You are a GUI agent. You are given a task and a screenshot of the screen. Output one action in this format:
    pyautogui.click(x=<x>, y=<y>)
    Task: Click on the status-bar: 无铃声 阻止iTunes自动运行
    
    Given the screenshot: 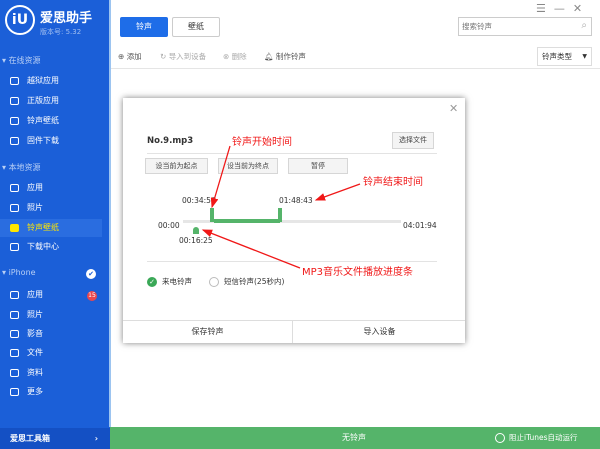 What is the action you would take?
    pyautogui.click(x=355, y=438)
    